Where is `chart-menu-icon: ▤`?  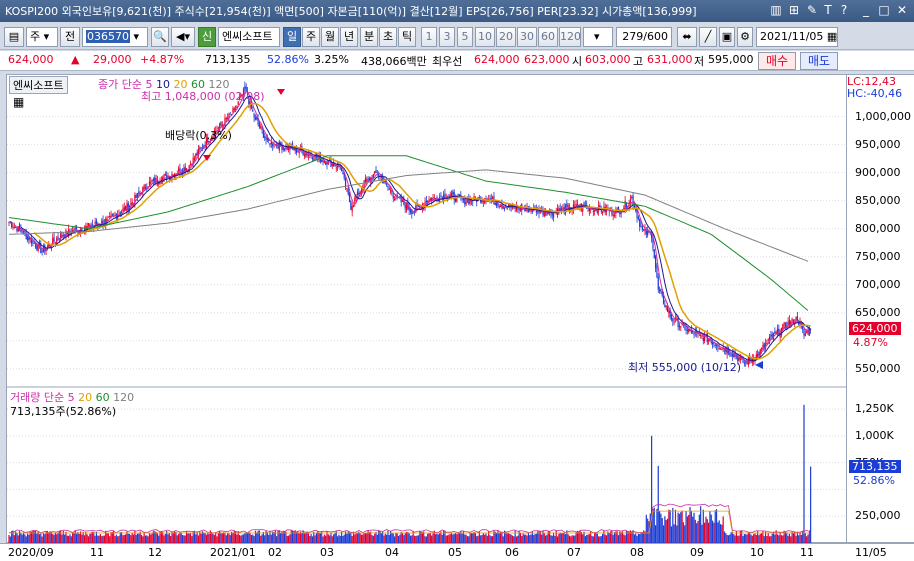 chart-menu-icon: ▤ is located at coordinates (14, 37).